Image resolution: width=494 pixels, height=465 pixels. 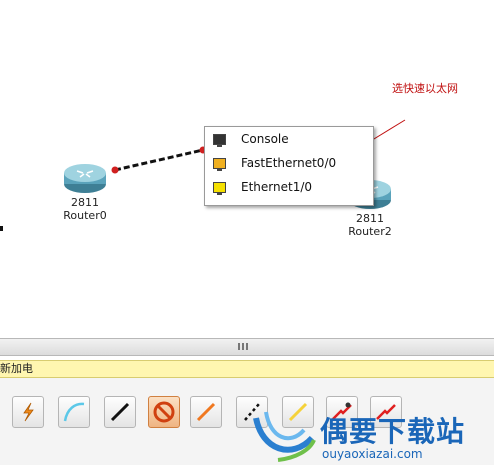 I want to click on cable-in-progress, so click(x=159, y=160).